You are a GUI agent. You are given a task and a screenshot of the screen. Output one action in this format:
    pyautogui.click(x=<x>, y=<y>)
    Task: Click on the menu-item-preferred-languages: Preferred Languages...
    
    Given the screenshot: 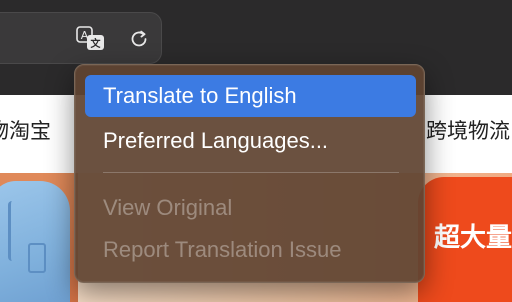 What is the action you would take?
    pyautogui.click(x=250, y=141)
    